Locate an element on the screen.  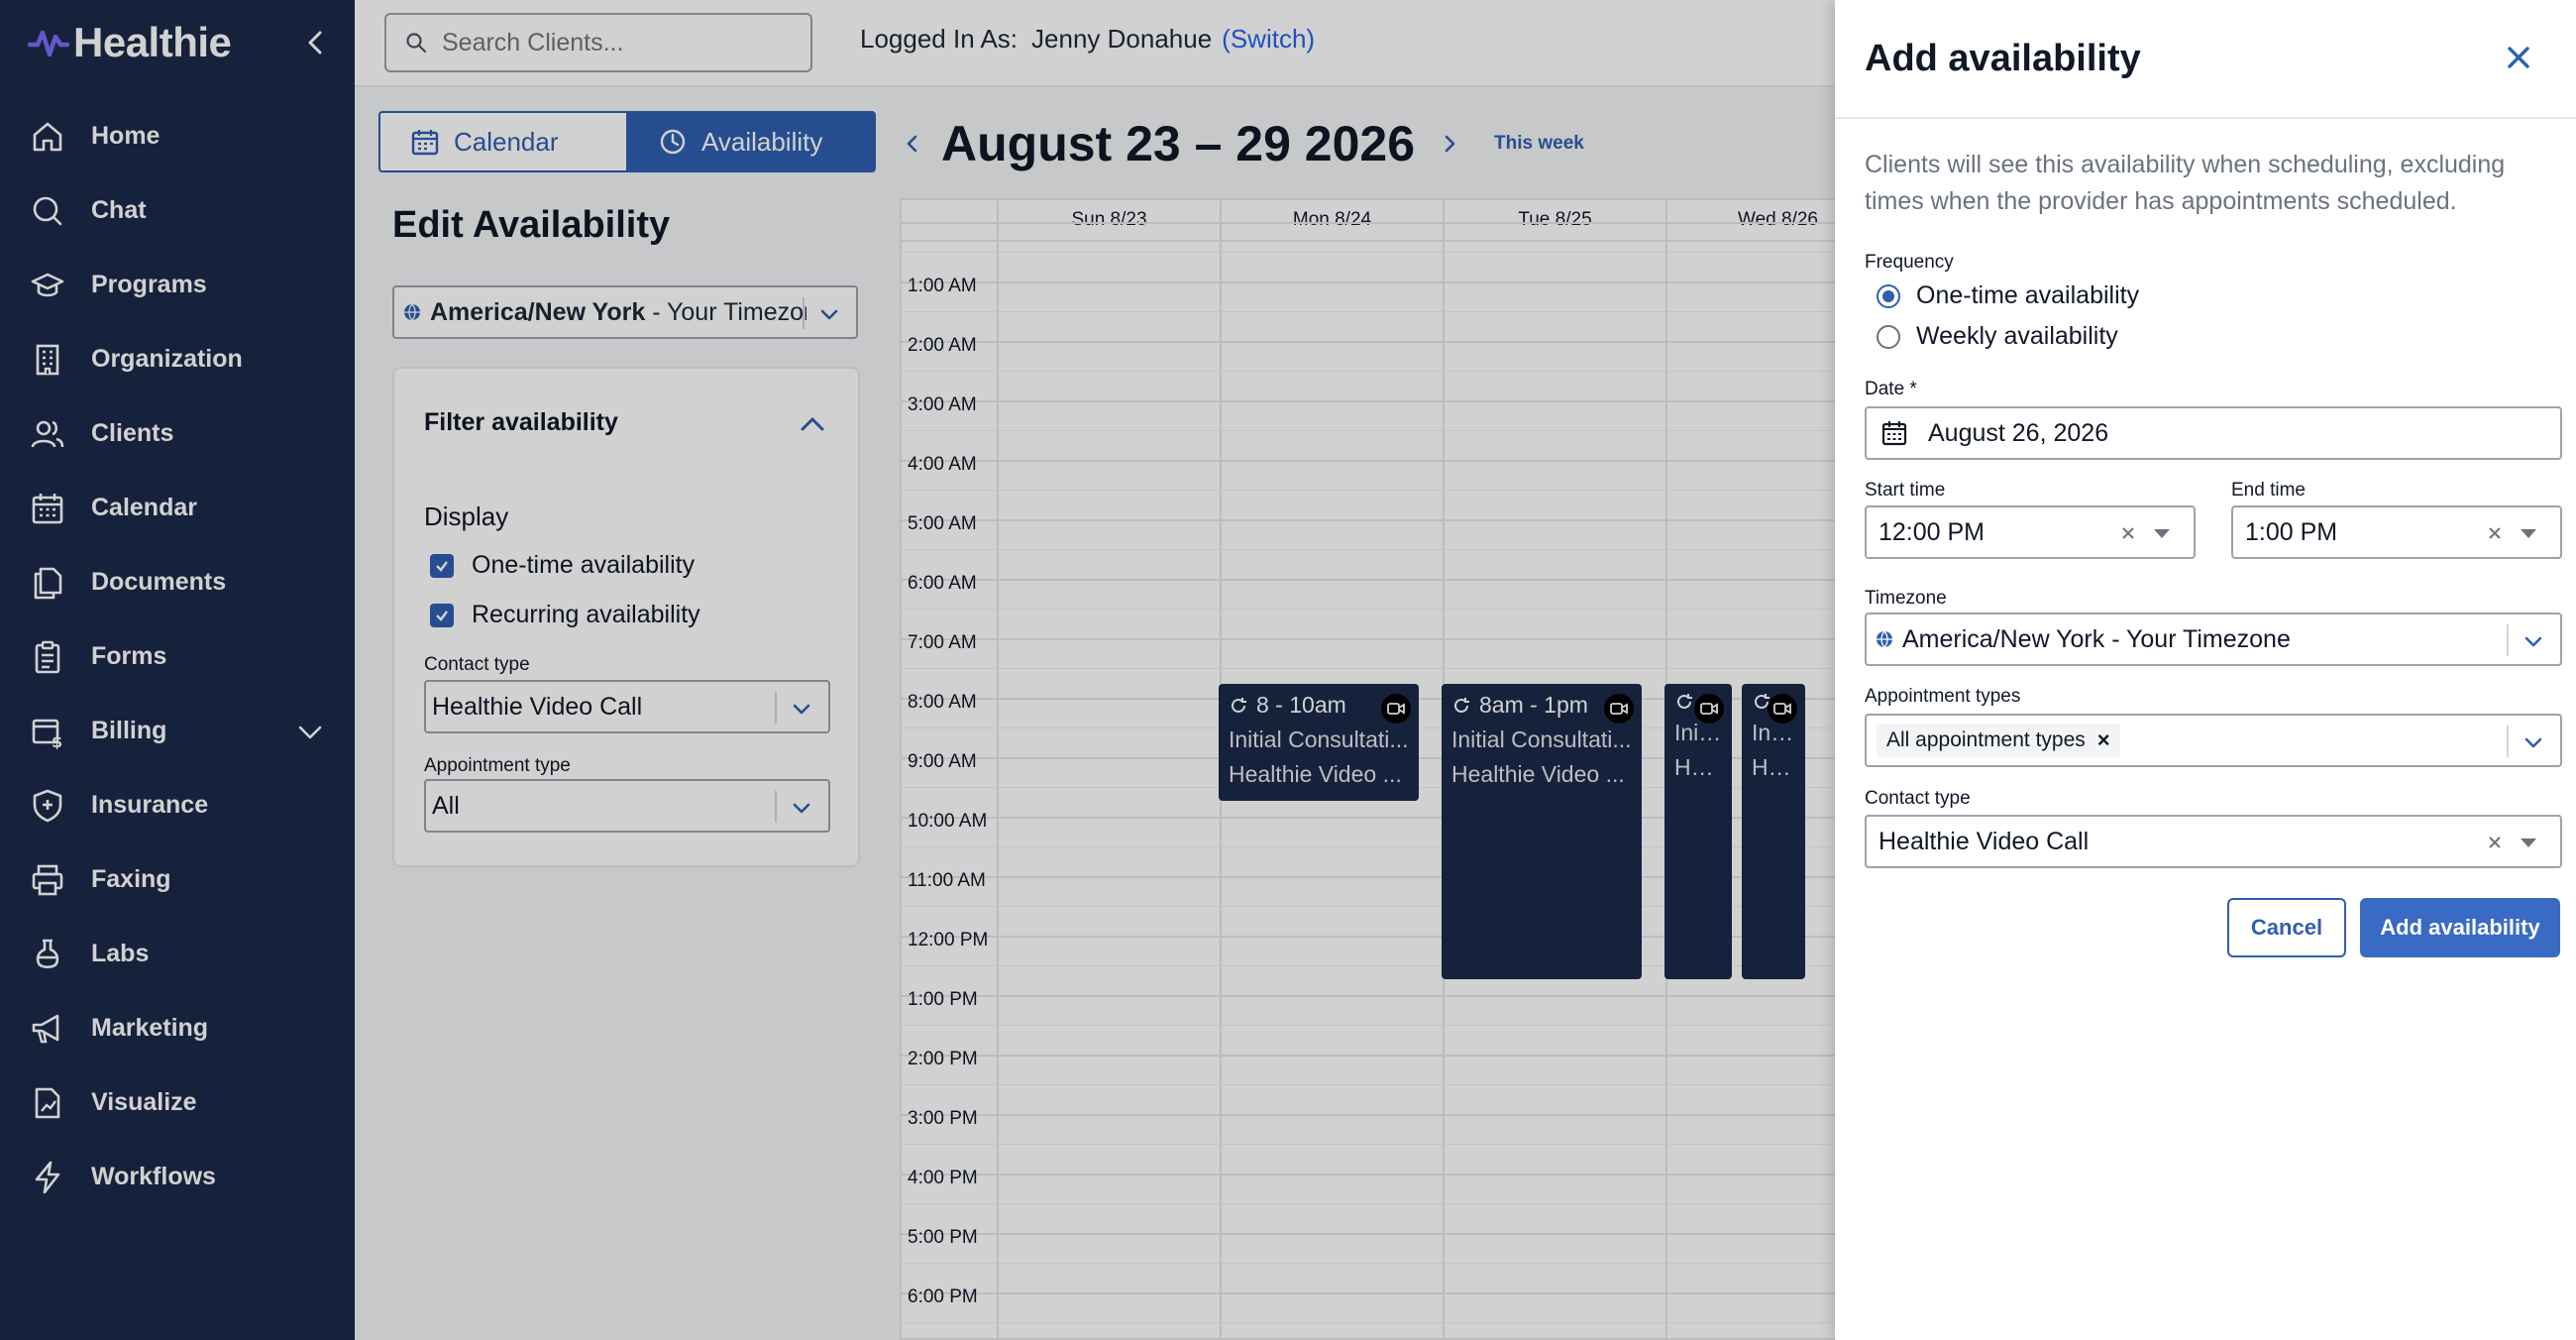
sidebar-item-forms: Forms is located at coordinates (177, 656).